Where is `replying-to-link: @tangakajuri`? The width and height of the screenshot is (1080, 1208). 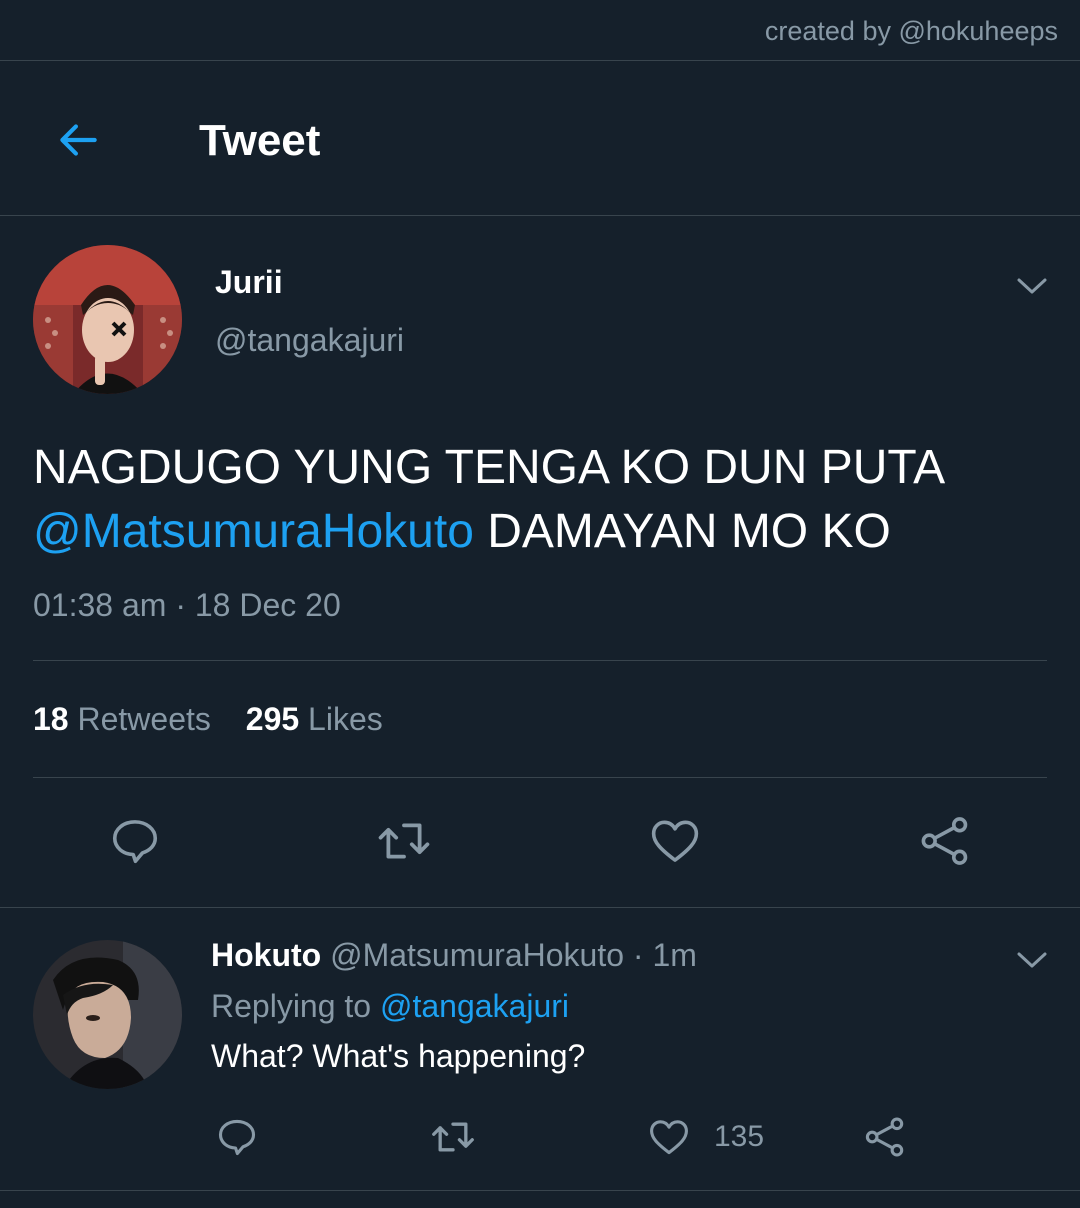 replying-to-link: @tangakajuri is located at coordinates (474, 1006).